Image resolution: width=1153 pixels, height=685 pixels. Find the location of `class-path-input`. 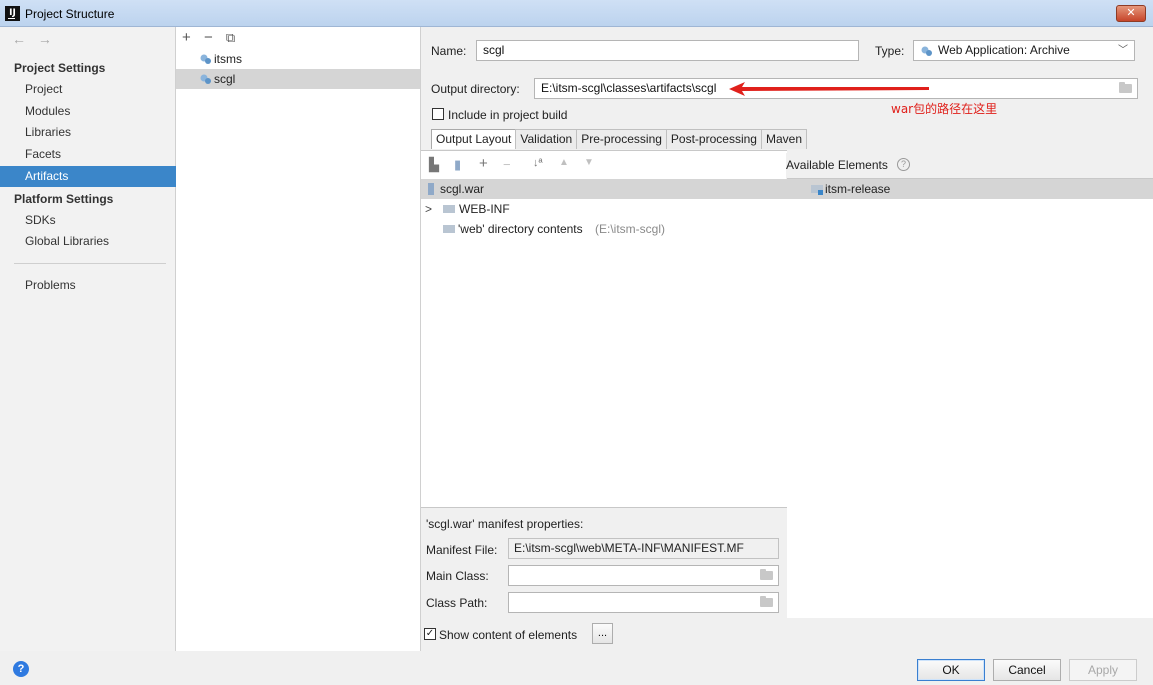

class-path-input is located at coordinates (643, 602).